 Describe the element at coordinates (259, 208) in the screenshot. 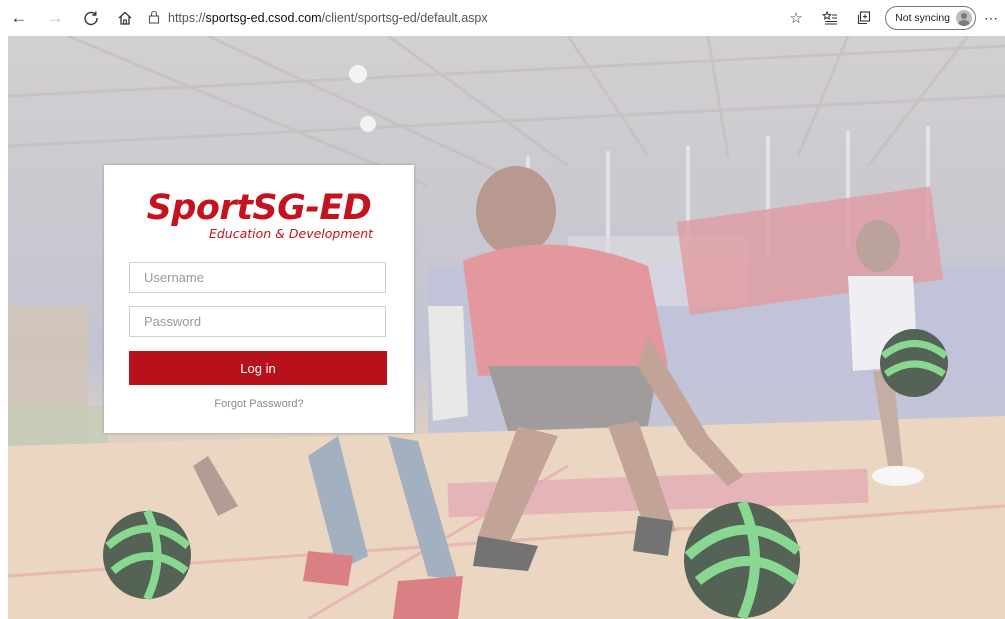

I see `brand-title: SportSG-ED` at that location.